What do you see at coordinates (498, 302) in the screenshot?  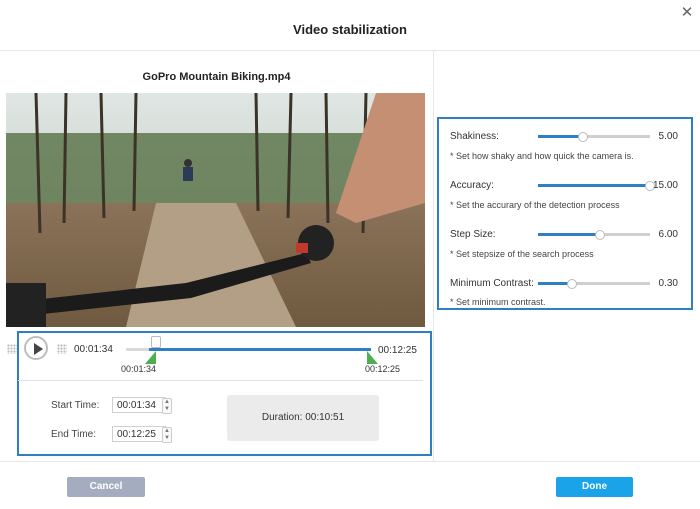 I see `minimum-contrast-hint: * Set minimum contrast.` at bounding box center [498, 302].